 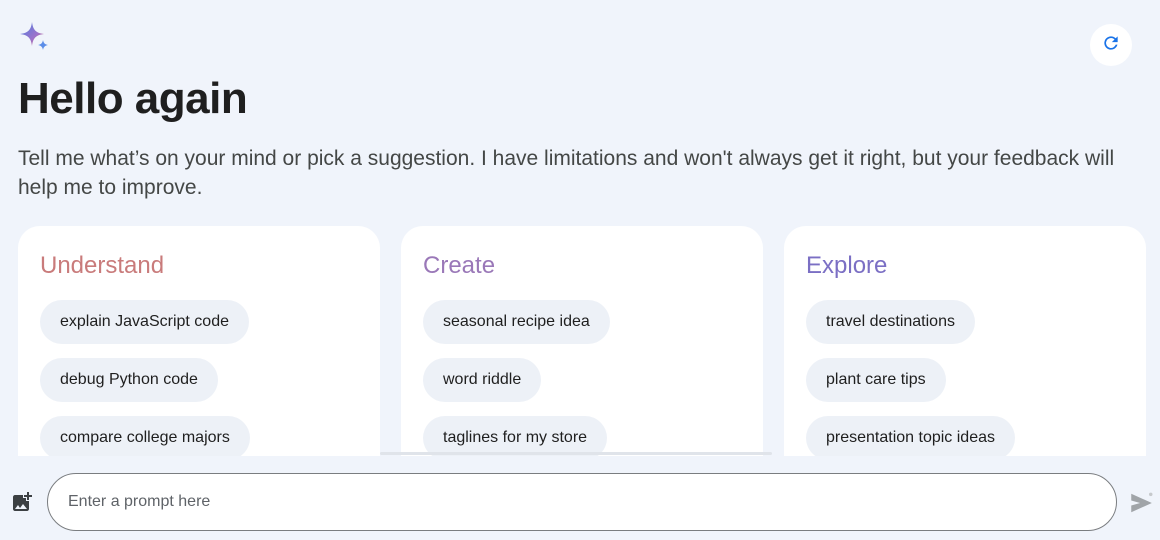 I want to click on refresh-icon, so click(x=1111, y=45).